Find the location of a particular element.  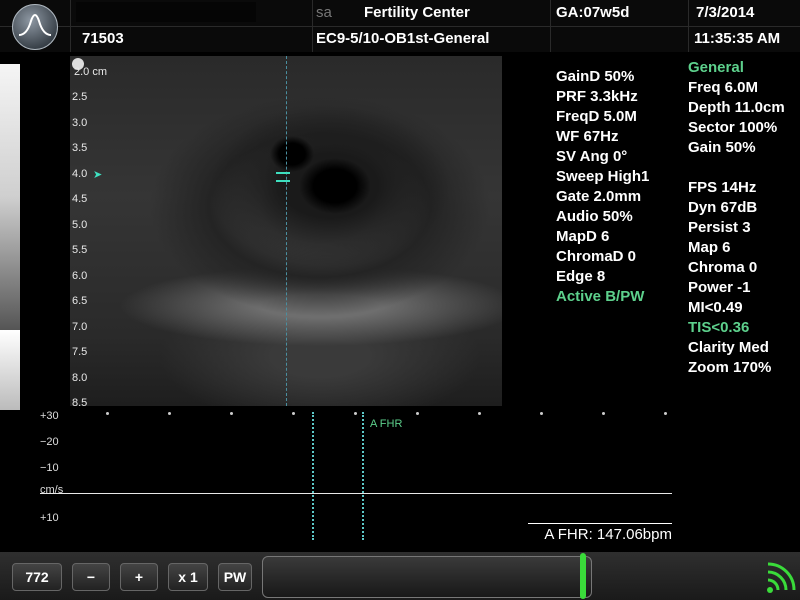

doppler-param: Gate 2.0mm is located at coordinates (599, 196).